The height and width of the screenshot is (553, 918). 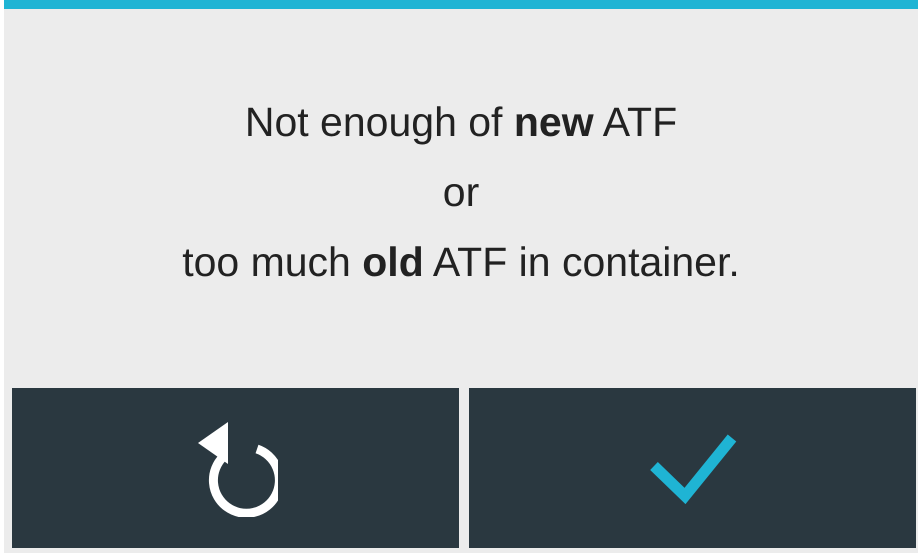 What do you see at coordinates (235, 468) in the screenshot?
I see `undo-button` at bounding box center [235, 468].